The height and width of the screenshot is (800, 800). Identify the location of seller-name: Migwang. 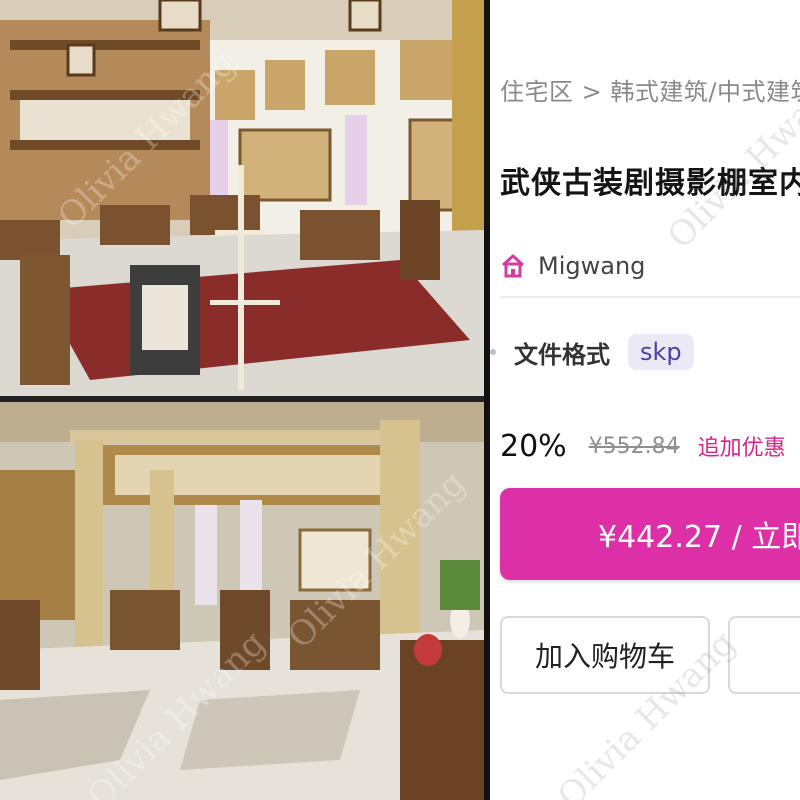
(592, 266).